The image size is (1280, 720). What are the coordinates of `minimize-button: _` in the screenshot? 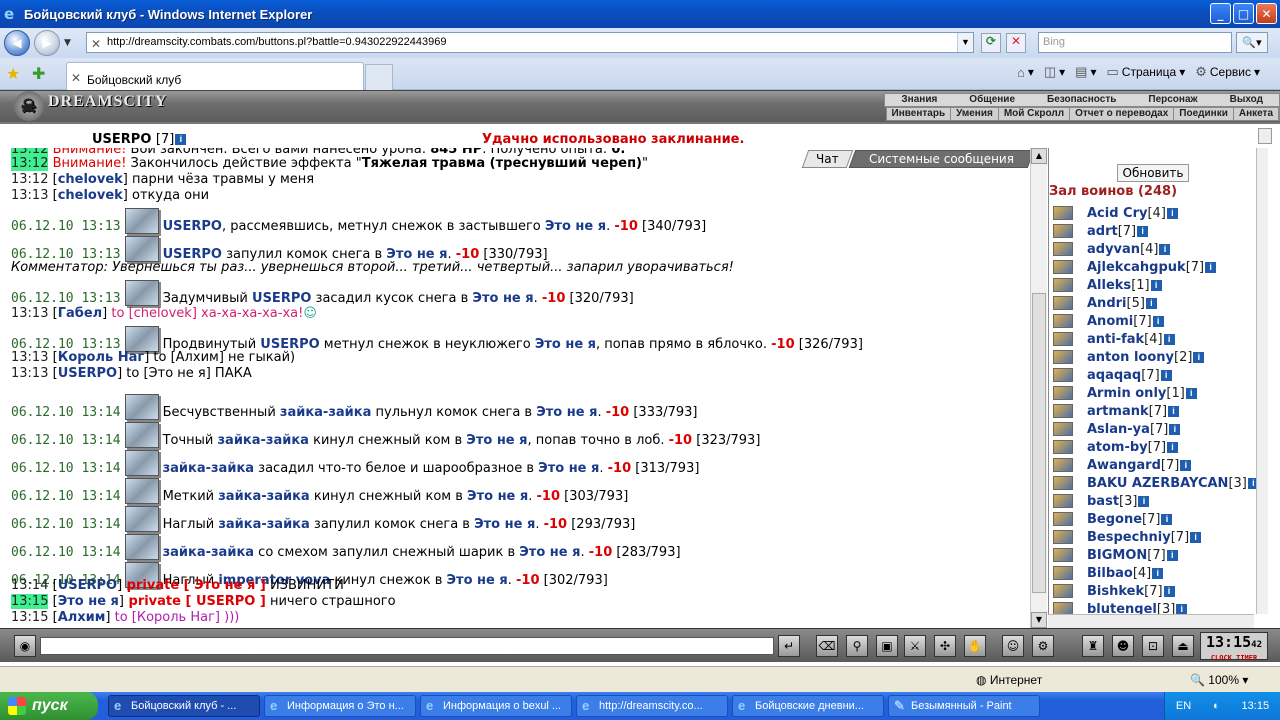 It's located at (1220, 13).